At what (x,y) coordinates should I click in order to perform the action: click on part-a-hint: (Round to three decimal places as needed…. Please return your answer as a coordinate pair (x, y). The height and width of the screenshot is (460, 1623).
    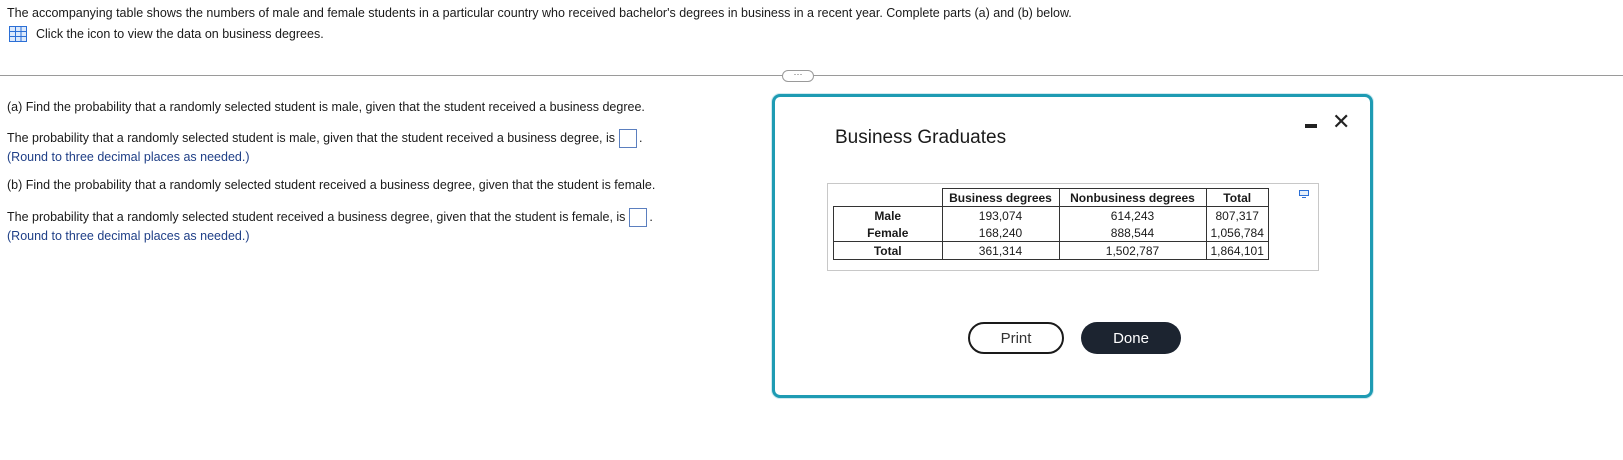
    Looking at the image, I should click on (128, 157).